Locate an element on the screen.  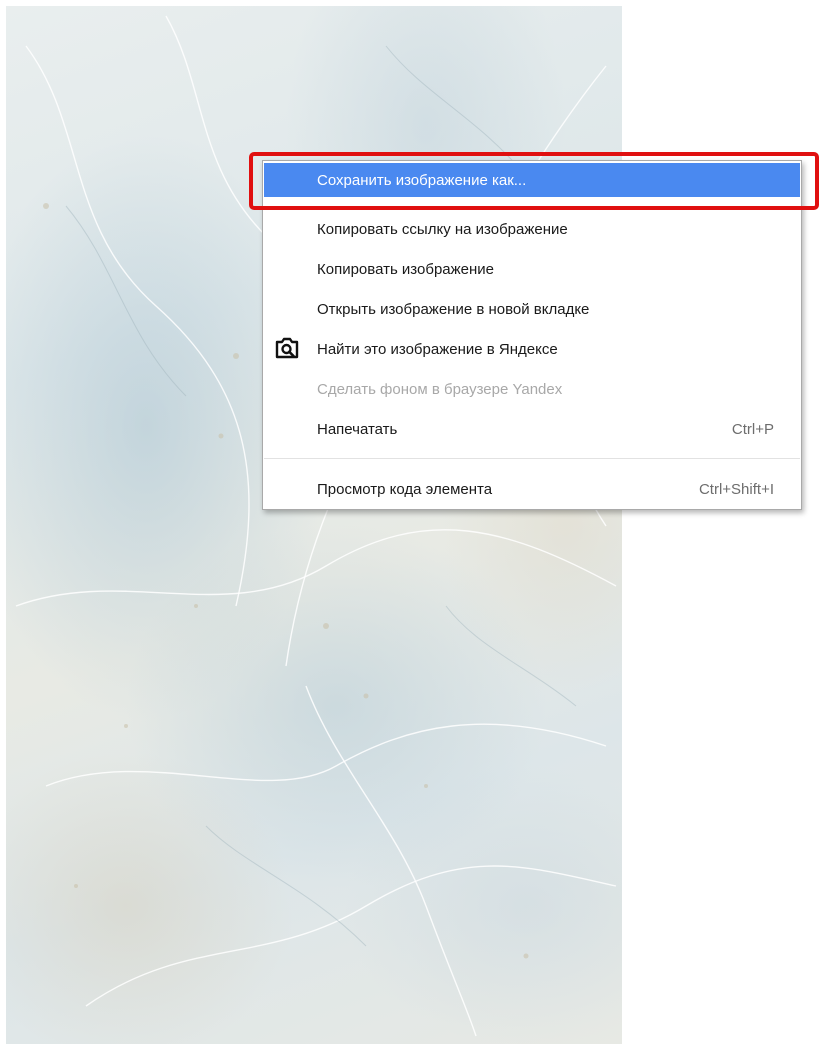
menu-item-copy-image-link: Копировать ссылку на изображение is located at coordinates (532, 229).